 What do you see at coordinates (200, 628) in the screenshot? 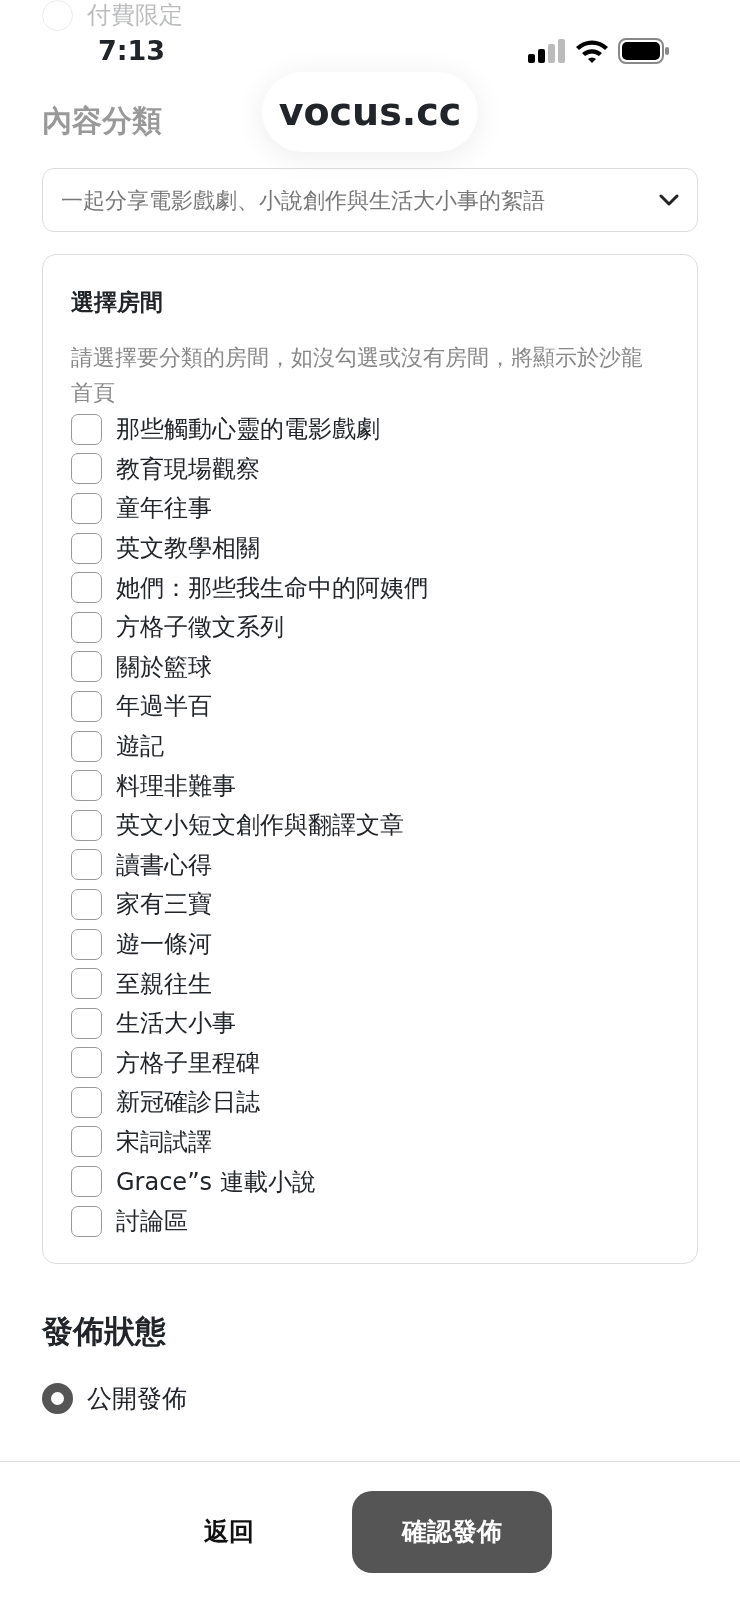
I see `checkbox-label: 方格子徵文系列` at bounding box center [200, 628].